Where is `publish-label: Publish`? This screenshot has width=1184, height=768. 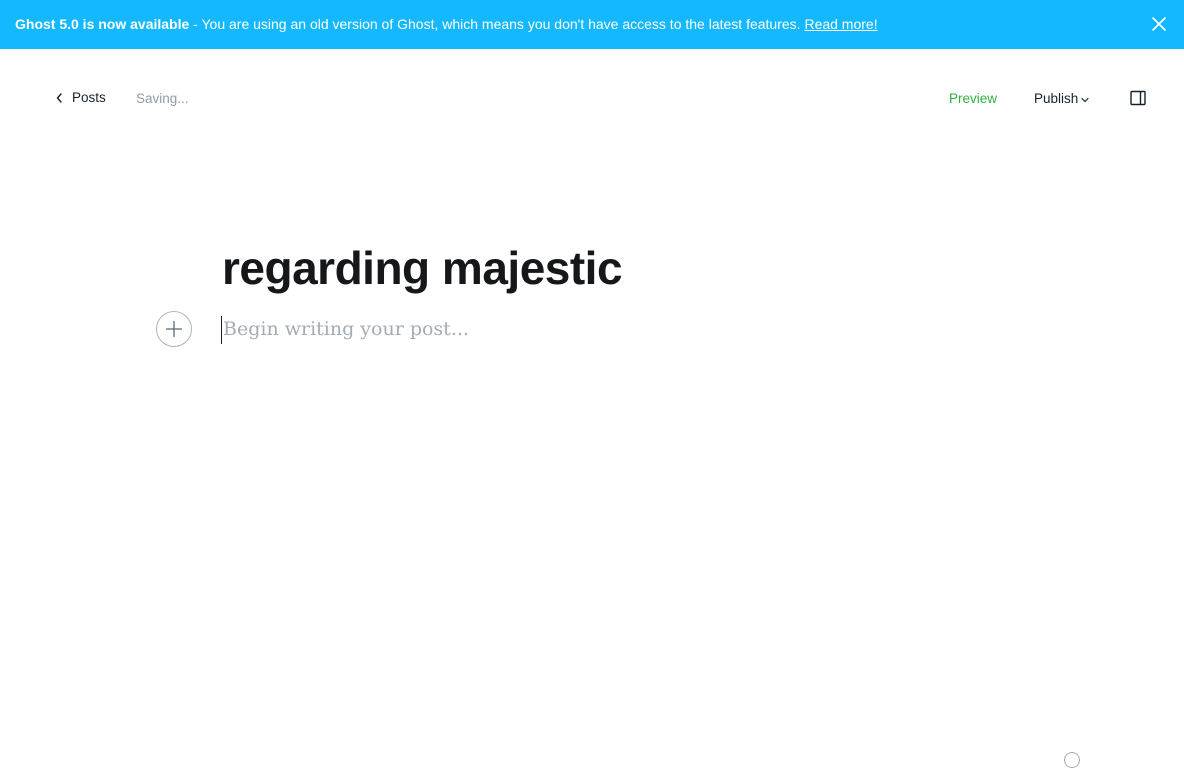
publish-label: Publish is located at coordinates (1056, 98).